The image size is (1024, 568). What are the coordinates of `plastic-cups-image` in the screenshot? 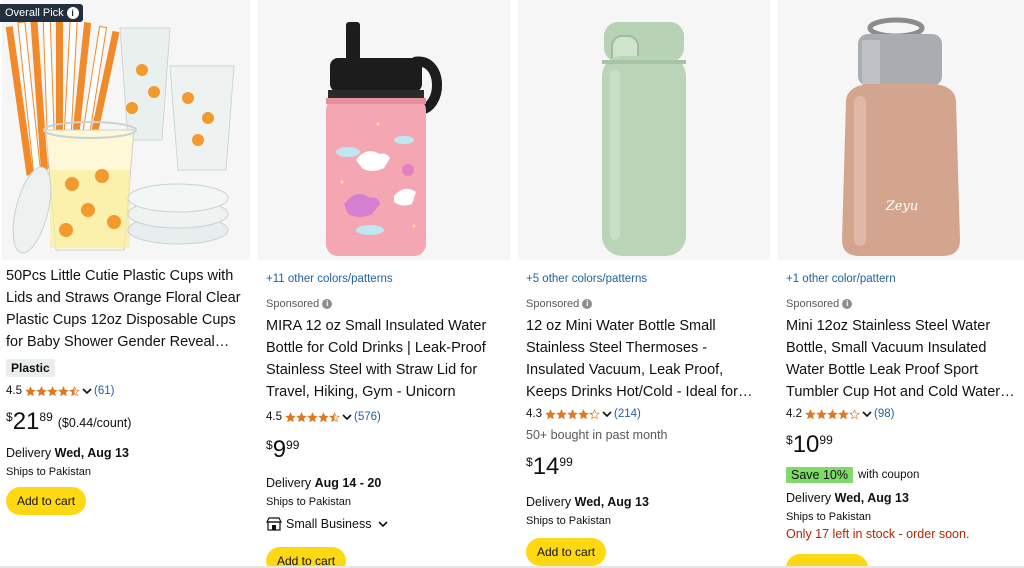 It's located at (126, 130).